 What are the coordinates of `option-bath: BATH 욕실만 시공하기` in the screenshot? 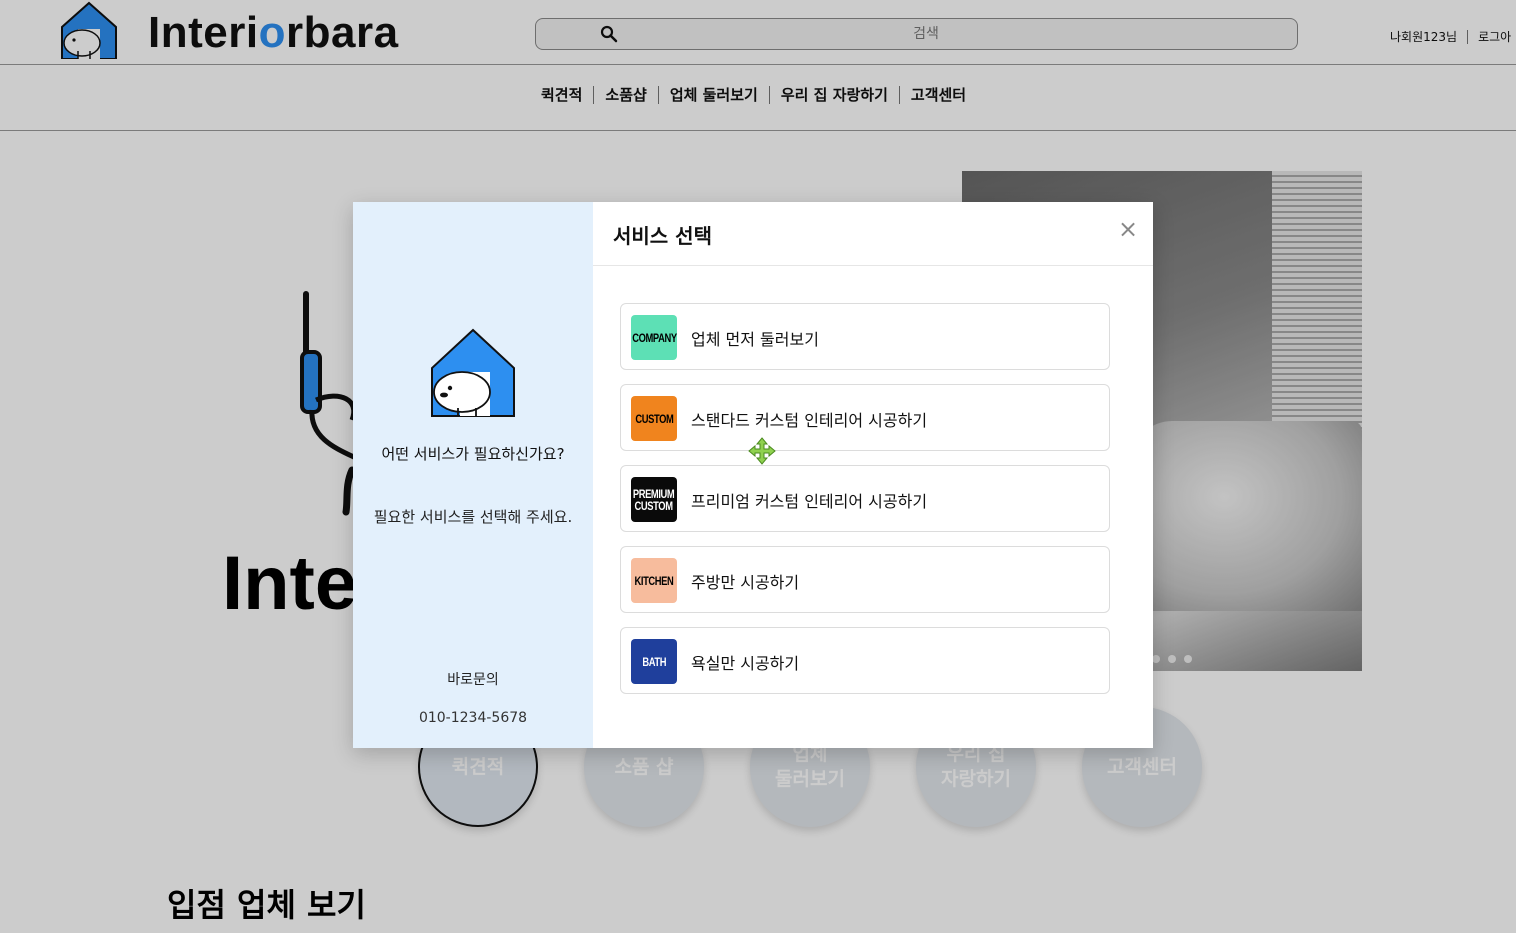 It's located at (865, 660).